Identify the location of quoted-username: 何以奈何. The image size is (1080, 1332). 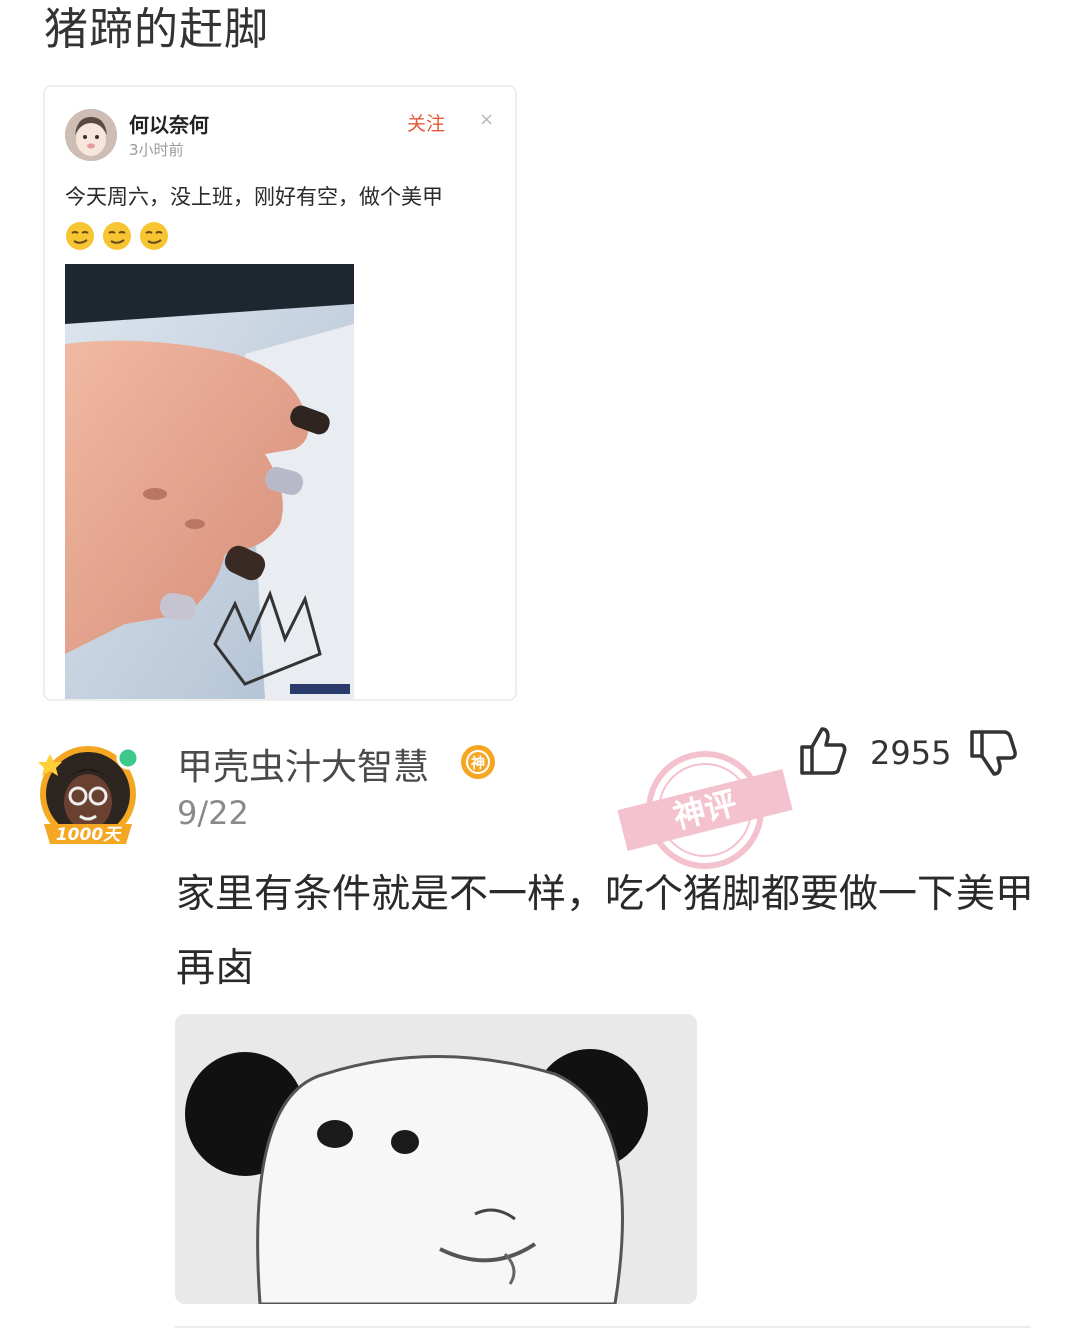
(169, 123).